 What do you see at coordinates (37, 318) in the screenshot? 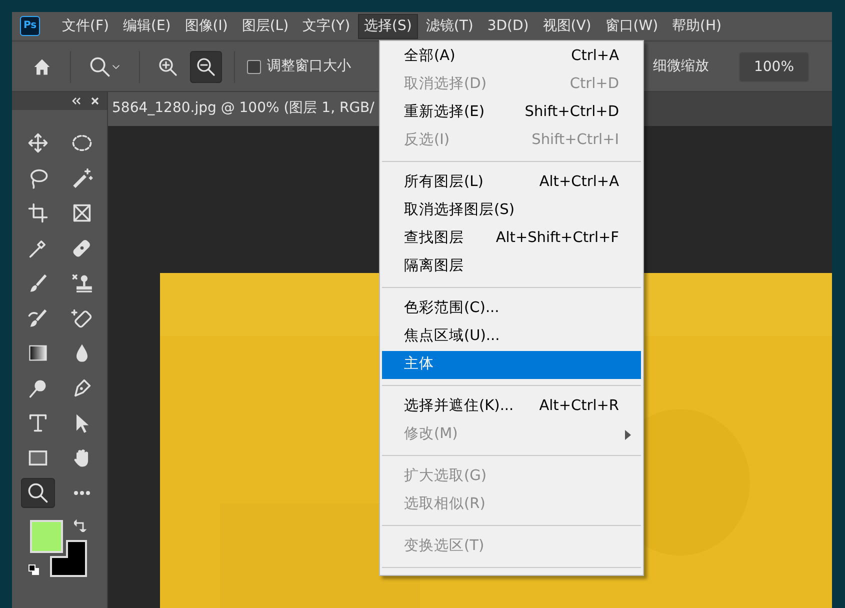
I see `history-brush-icon` at bounding box center [37, 318].